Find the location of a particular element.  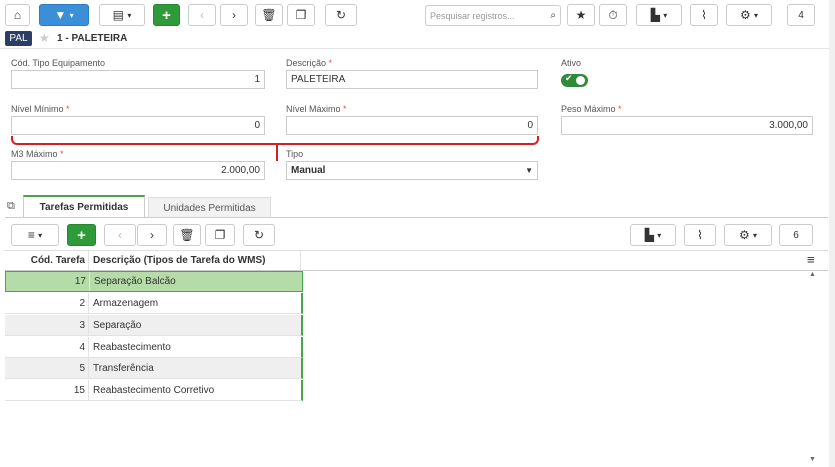

cod-label: Cód. Tipo Equipamento is located at coordinates (58, 63).